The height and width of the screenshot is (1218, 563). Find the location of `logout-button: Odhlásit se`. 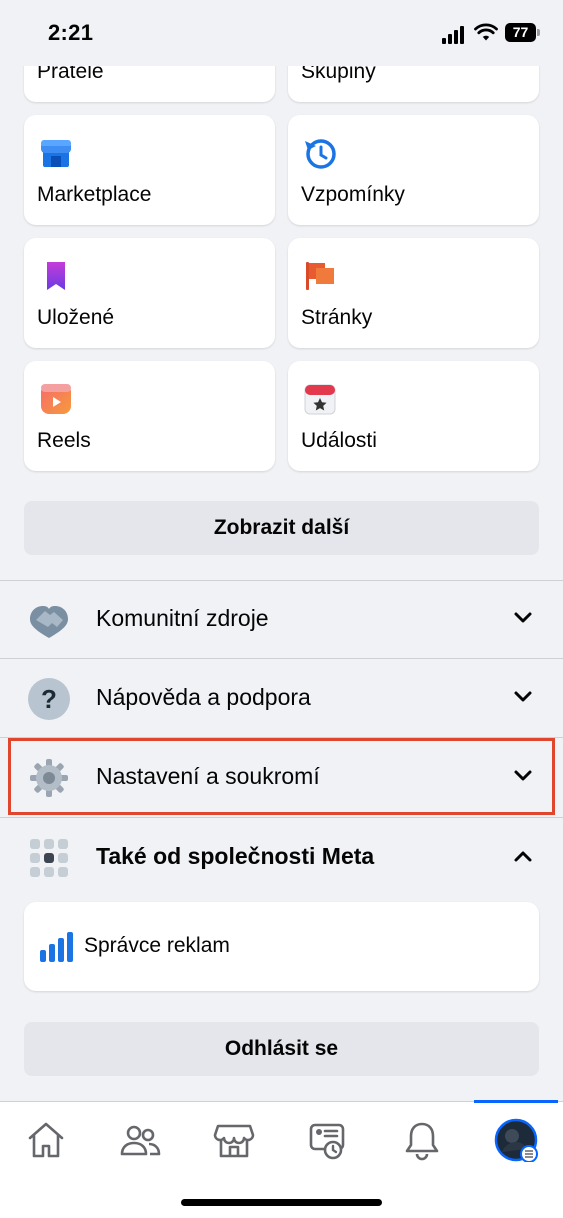

logout-button: Odhlásit se is located at coordinates (281, 1049).